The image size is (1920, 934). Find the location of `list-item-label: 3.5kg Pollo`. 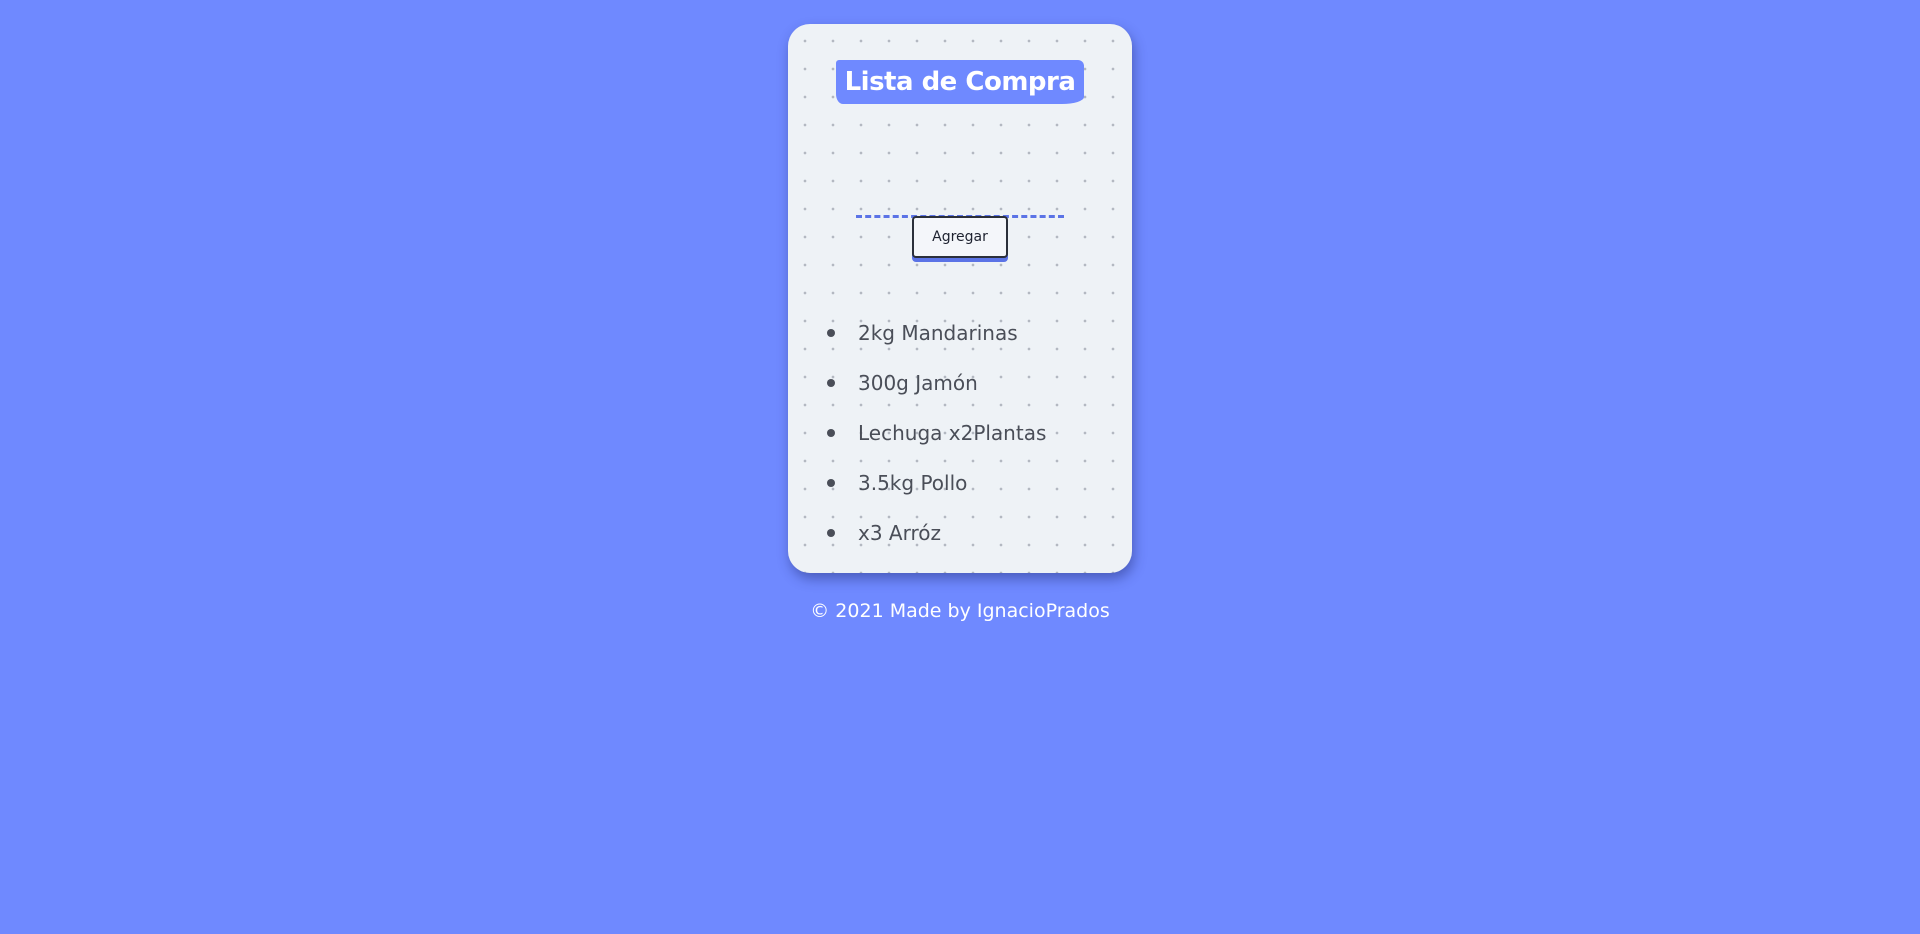

list-item-label: 3.5kg Pollo is located at coordinates (913, 483).